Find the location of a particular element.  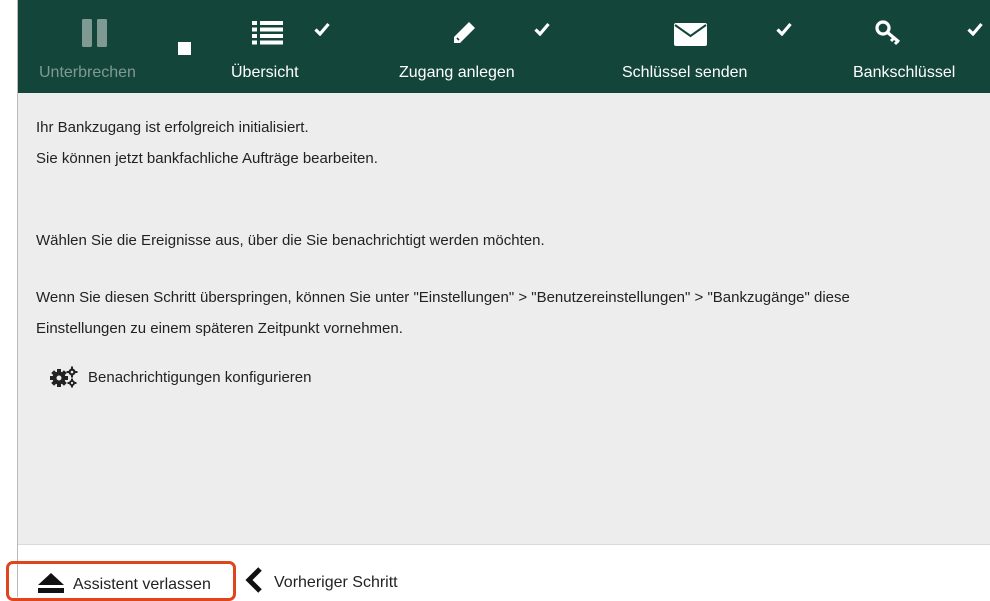

step-send-keys: Schlüssel senden is located at coordinates (701, 46).